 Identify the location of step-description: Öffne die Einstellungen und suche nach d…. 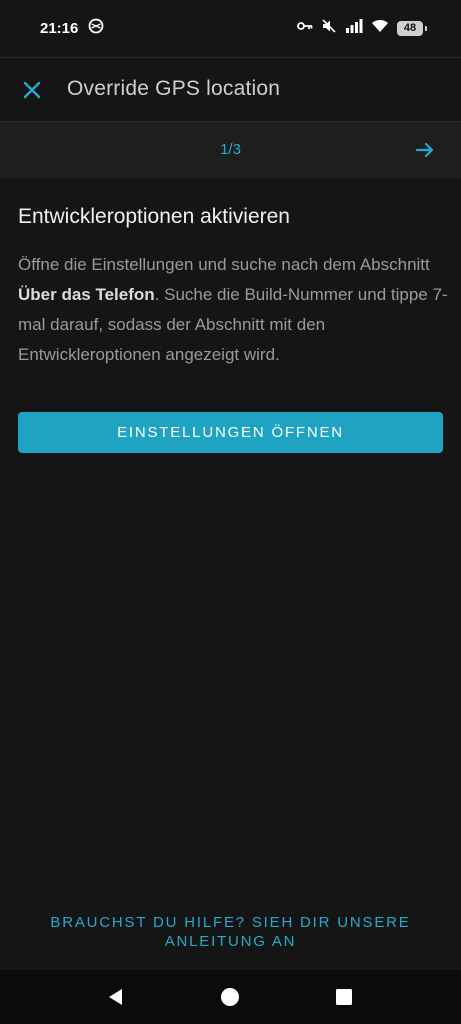
(233, 310).